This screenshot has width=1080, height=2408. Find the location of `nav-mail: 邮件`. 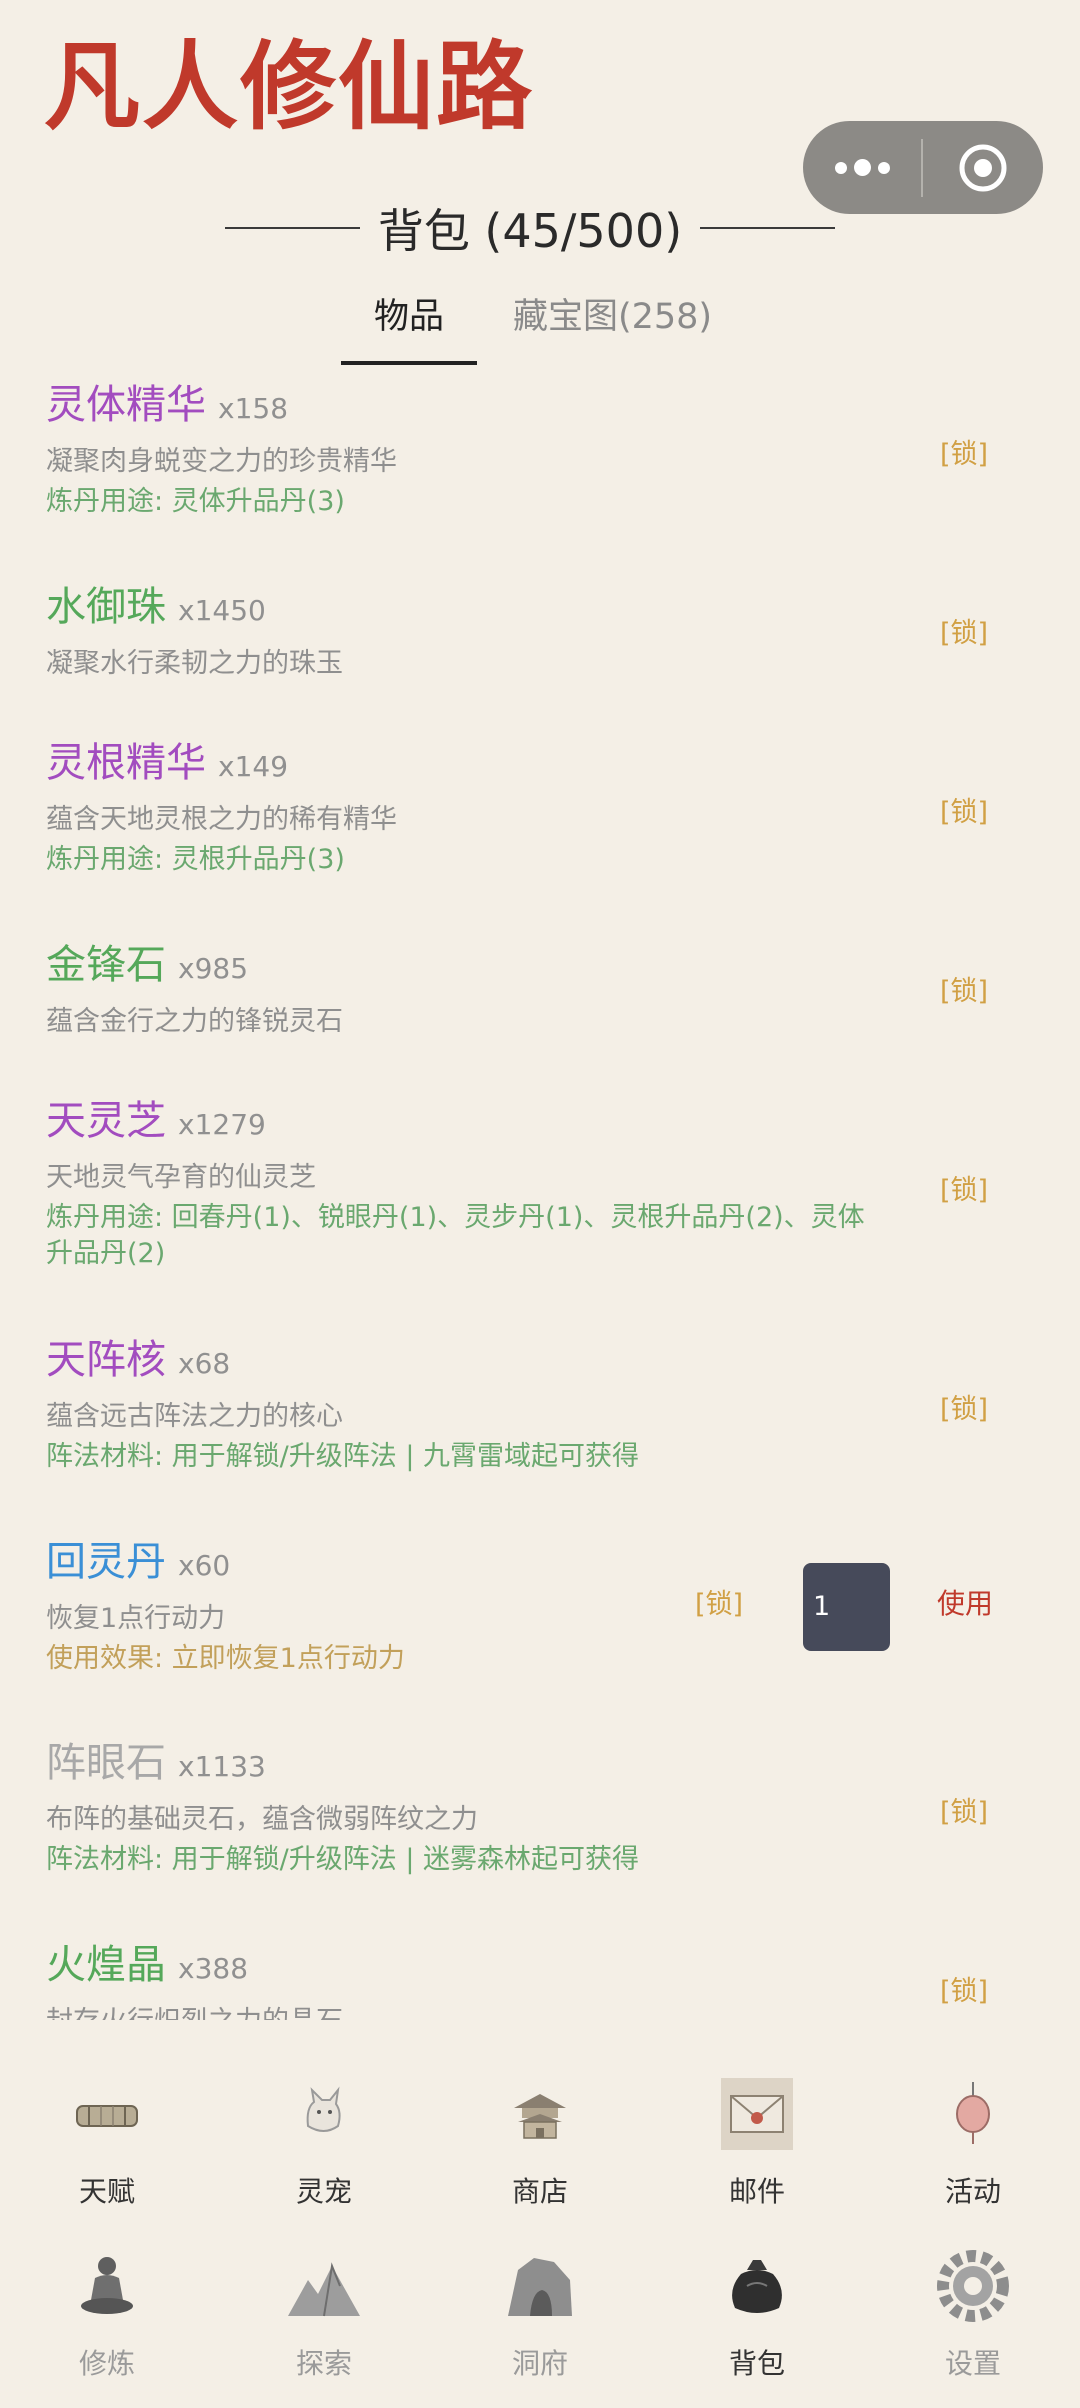

nav-mail: 邮件 is located at coordinates (757, 2151).